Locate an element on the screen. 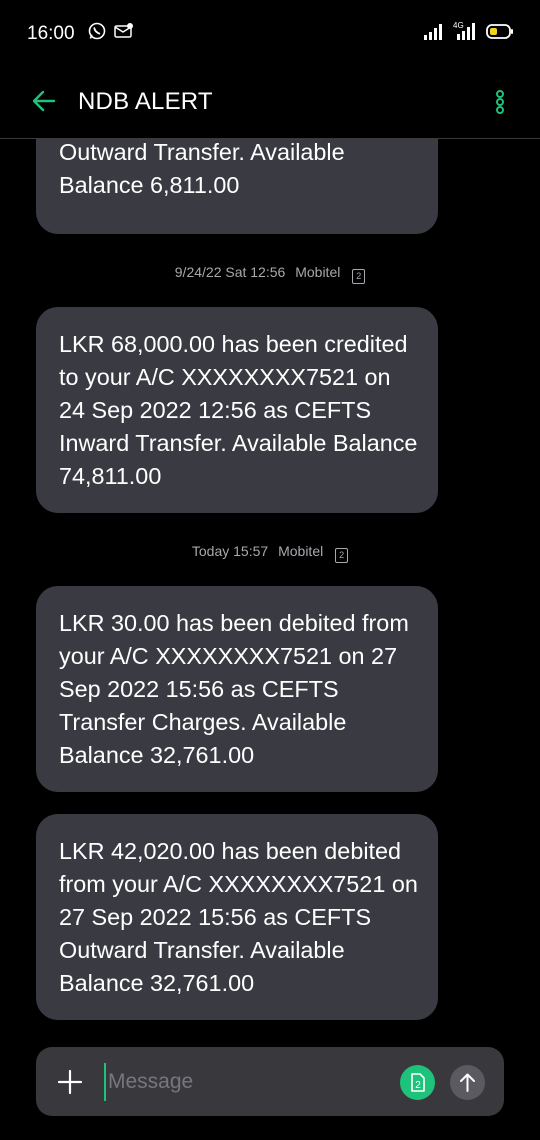  back-arrow-icon is located at coordinates (44, 101).